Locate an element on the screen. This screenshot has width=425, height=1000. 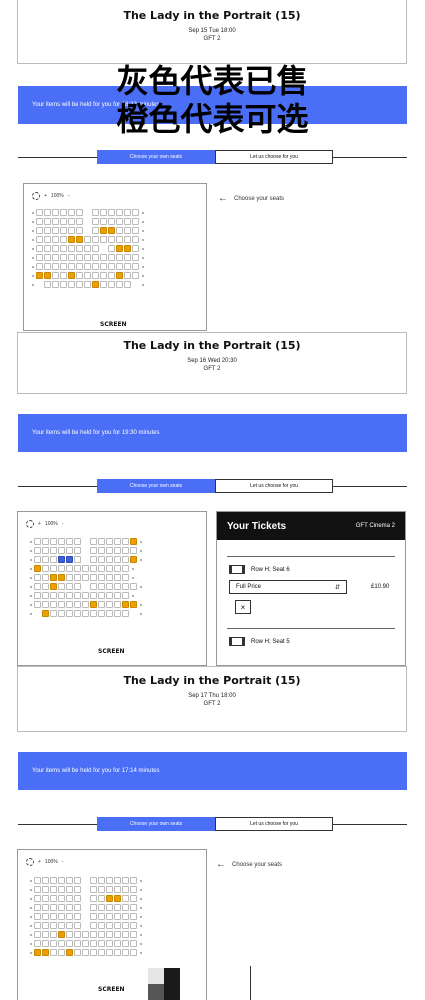
let-us-choose-button: Let us choose for you is located at coordinates (274, 157).